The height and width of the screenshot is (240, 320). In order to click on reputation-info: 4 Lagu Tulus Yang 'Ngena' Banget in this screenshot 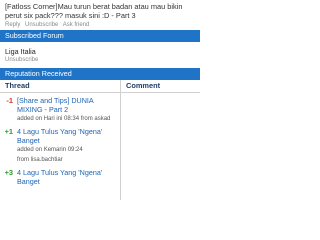, I will do `click(67, 177)`.